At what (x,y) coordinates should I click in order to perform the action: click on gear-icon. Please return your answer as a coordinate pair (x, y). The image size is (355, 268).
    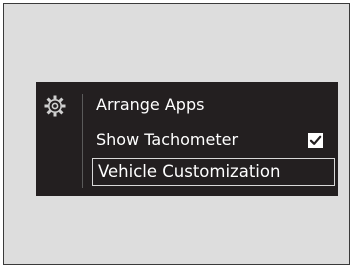
    Looking at the image, I should click on (55, 106).